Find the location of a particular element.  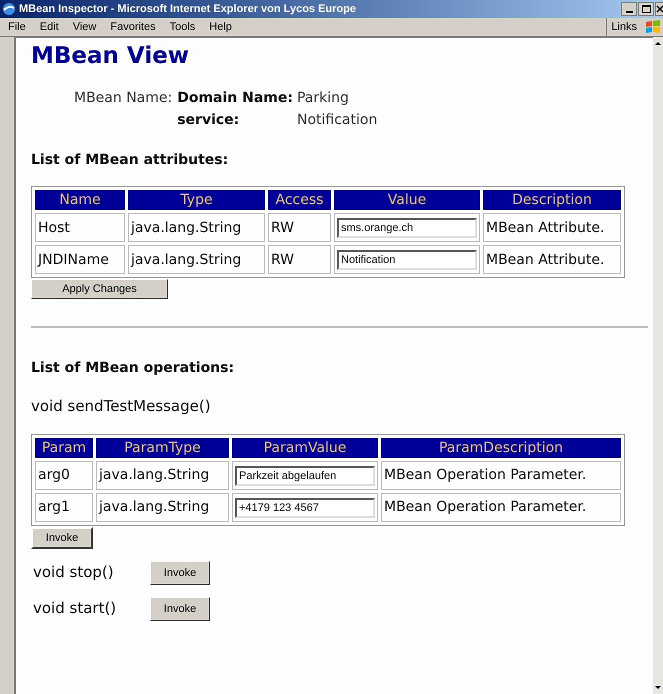

operation-signature: void sendTestMessage() is located at coordinates (121, 406).